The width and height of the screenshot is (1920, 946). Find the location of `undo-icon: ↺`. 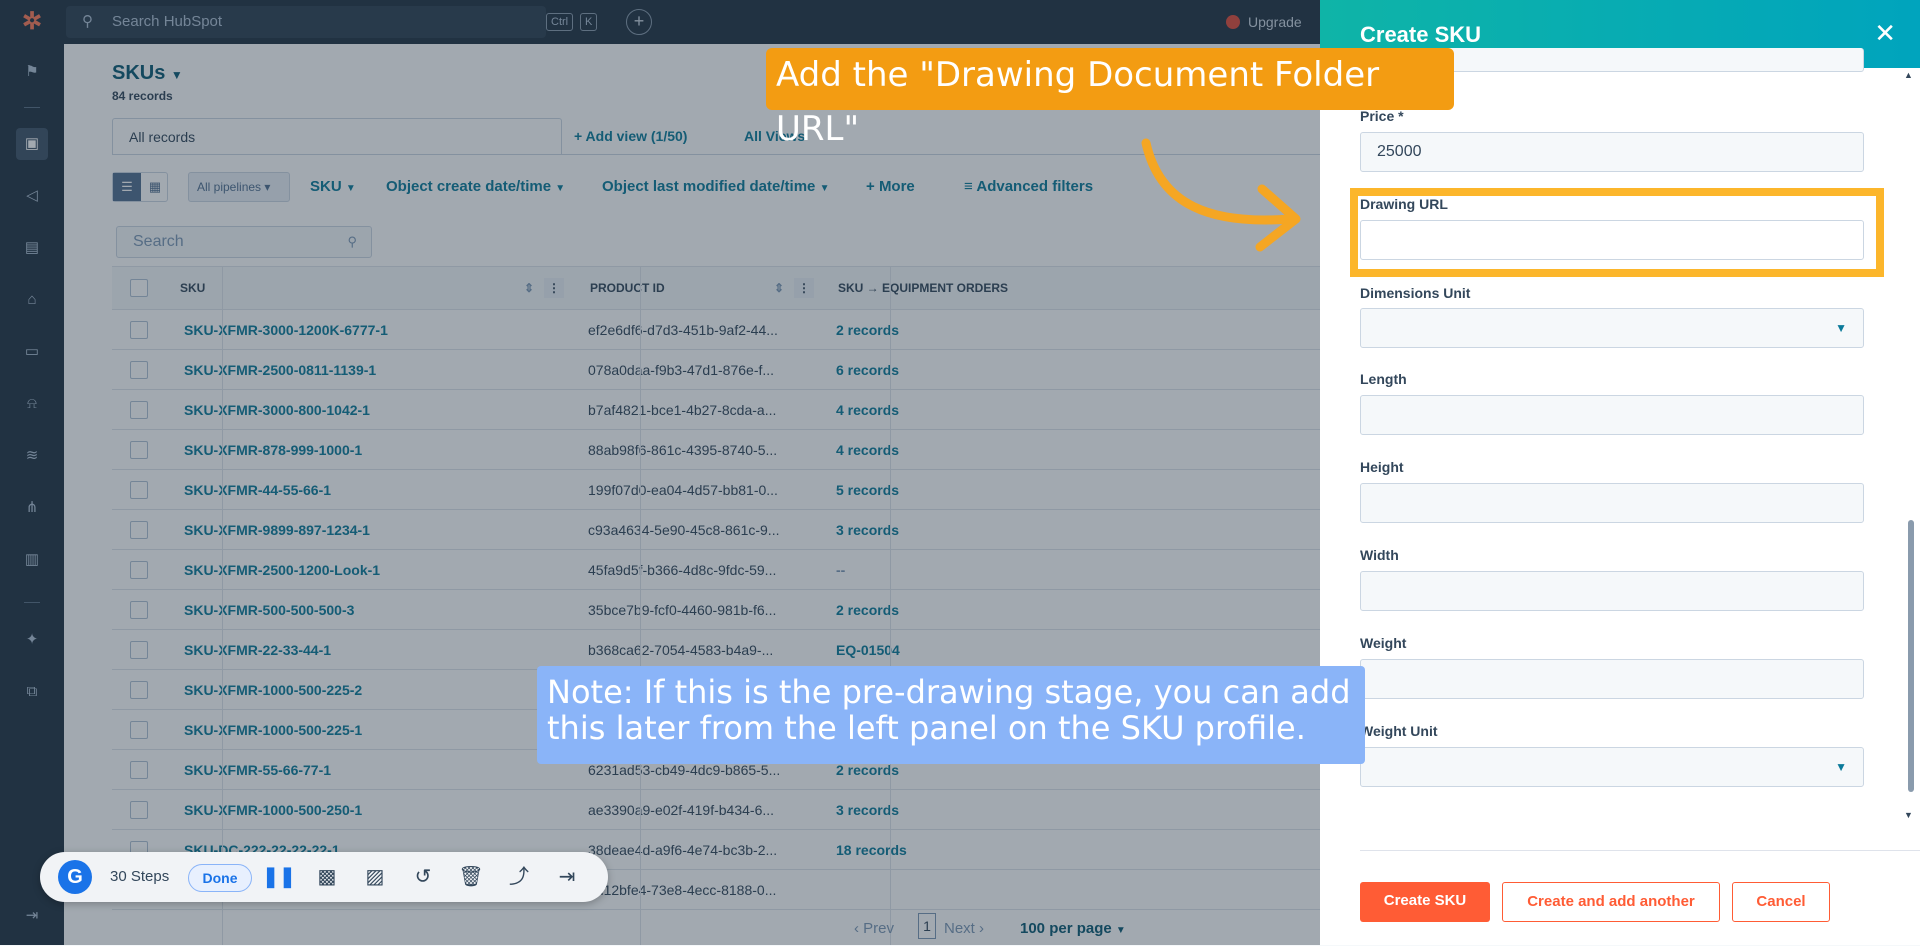

undo-icon: ↺ is located at coordinates (423, 877).